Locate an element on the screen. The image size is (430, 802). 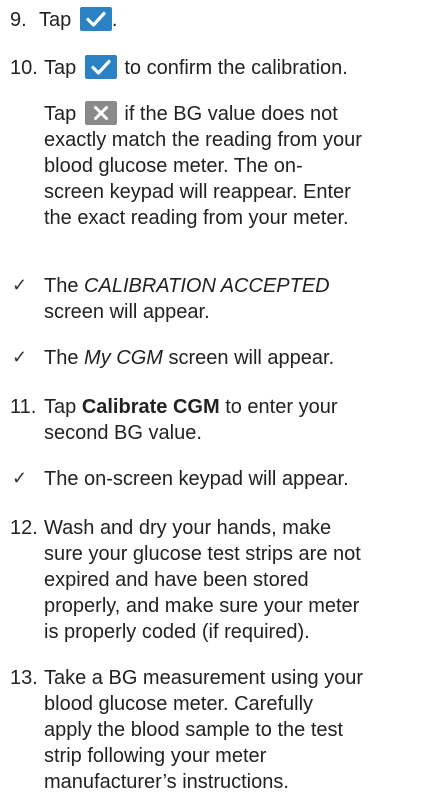
step-text: Tap Calibrate CGM to enter your is located at coordinates (191, 407).